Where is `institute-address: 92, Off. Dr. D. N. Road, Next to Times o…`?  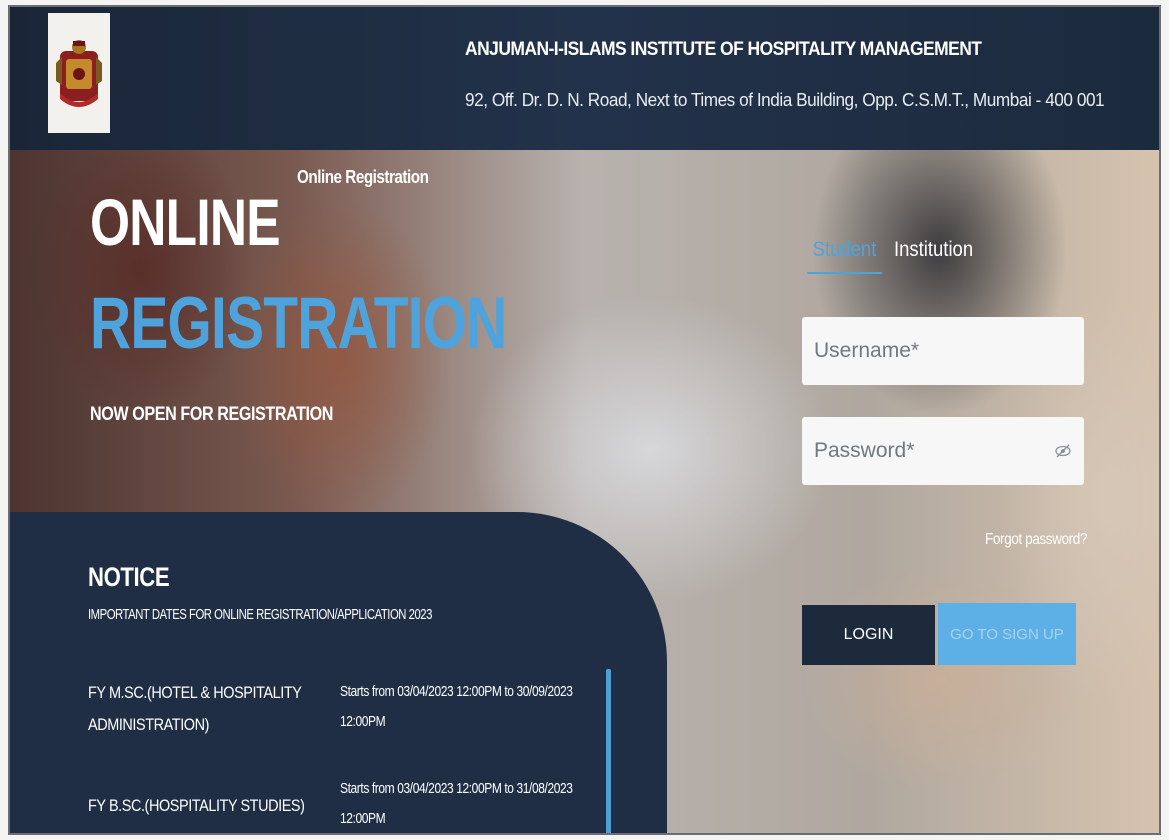 institute-address: 92, Off. Dr. D. N. Road, Next to Times o… is located at coordinates (785, 99).